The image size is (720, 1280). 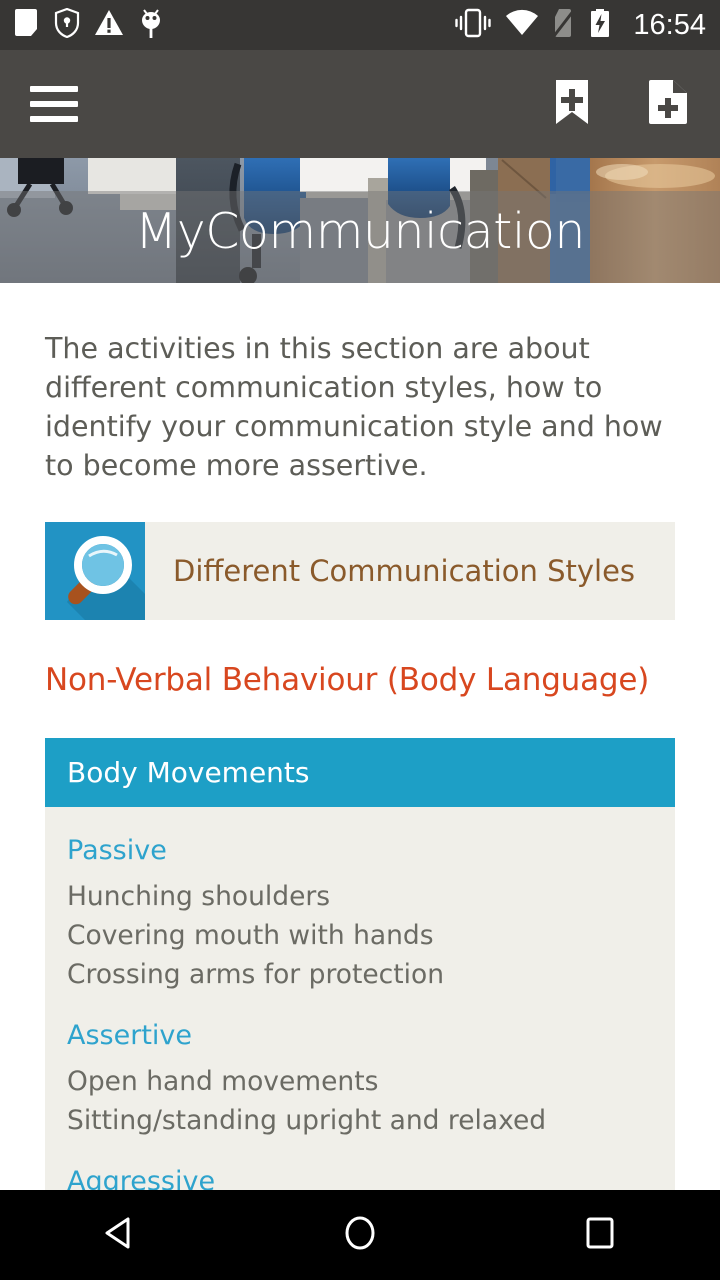 What do you see at coordinates (360, 772) in the screenshot?
I see `panel-header: Body Movements` at bounding box center [360, 772].